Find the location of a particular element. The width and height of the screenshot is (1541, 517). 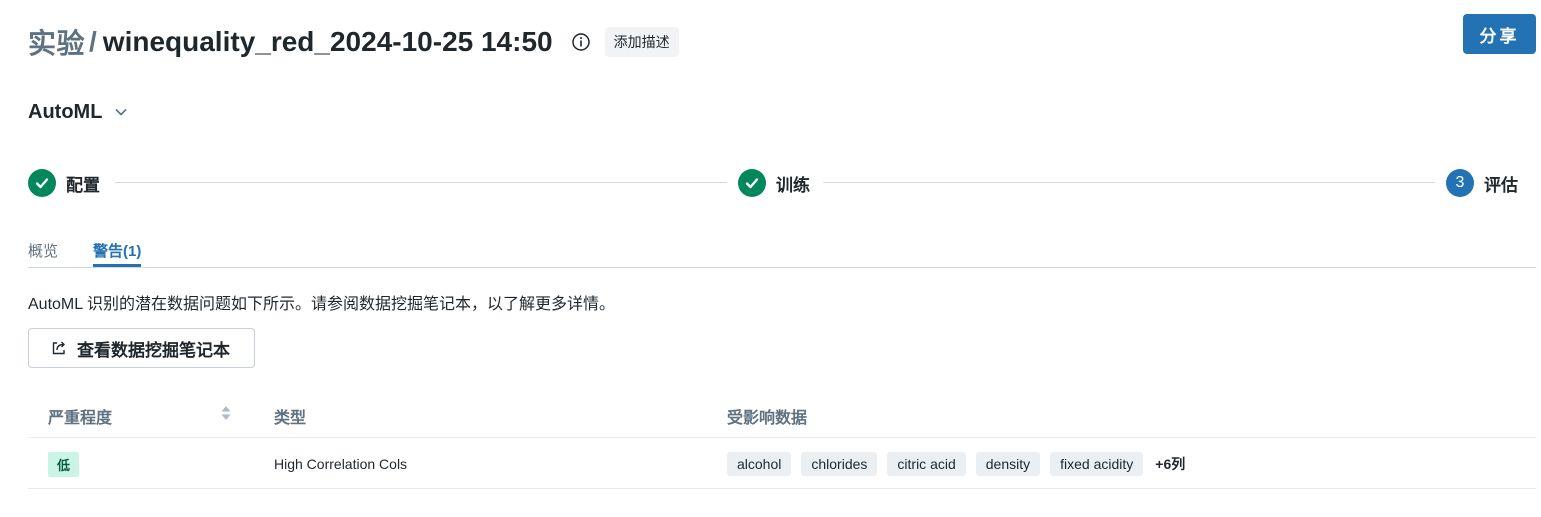

add-description-button: 添加描述 is located at coordinates (641, 42).